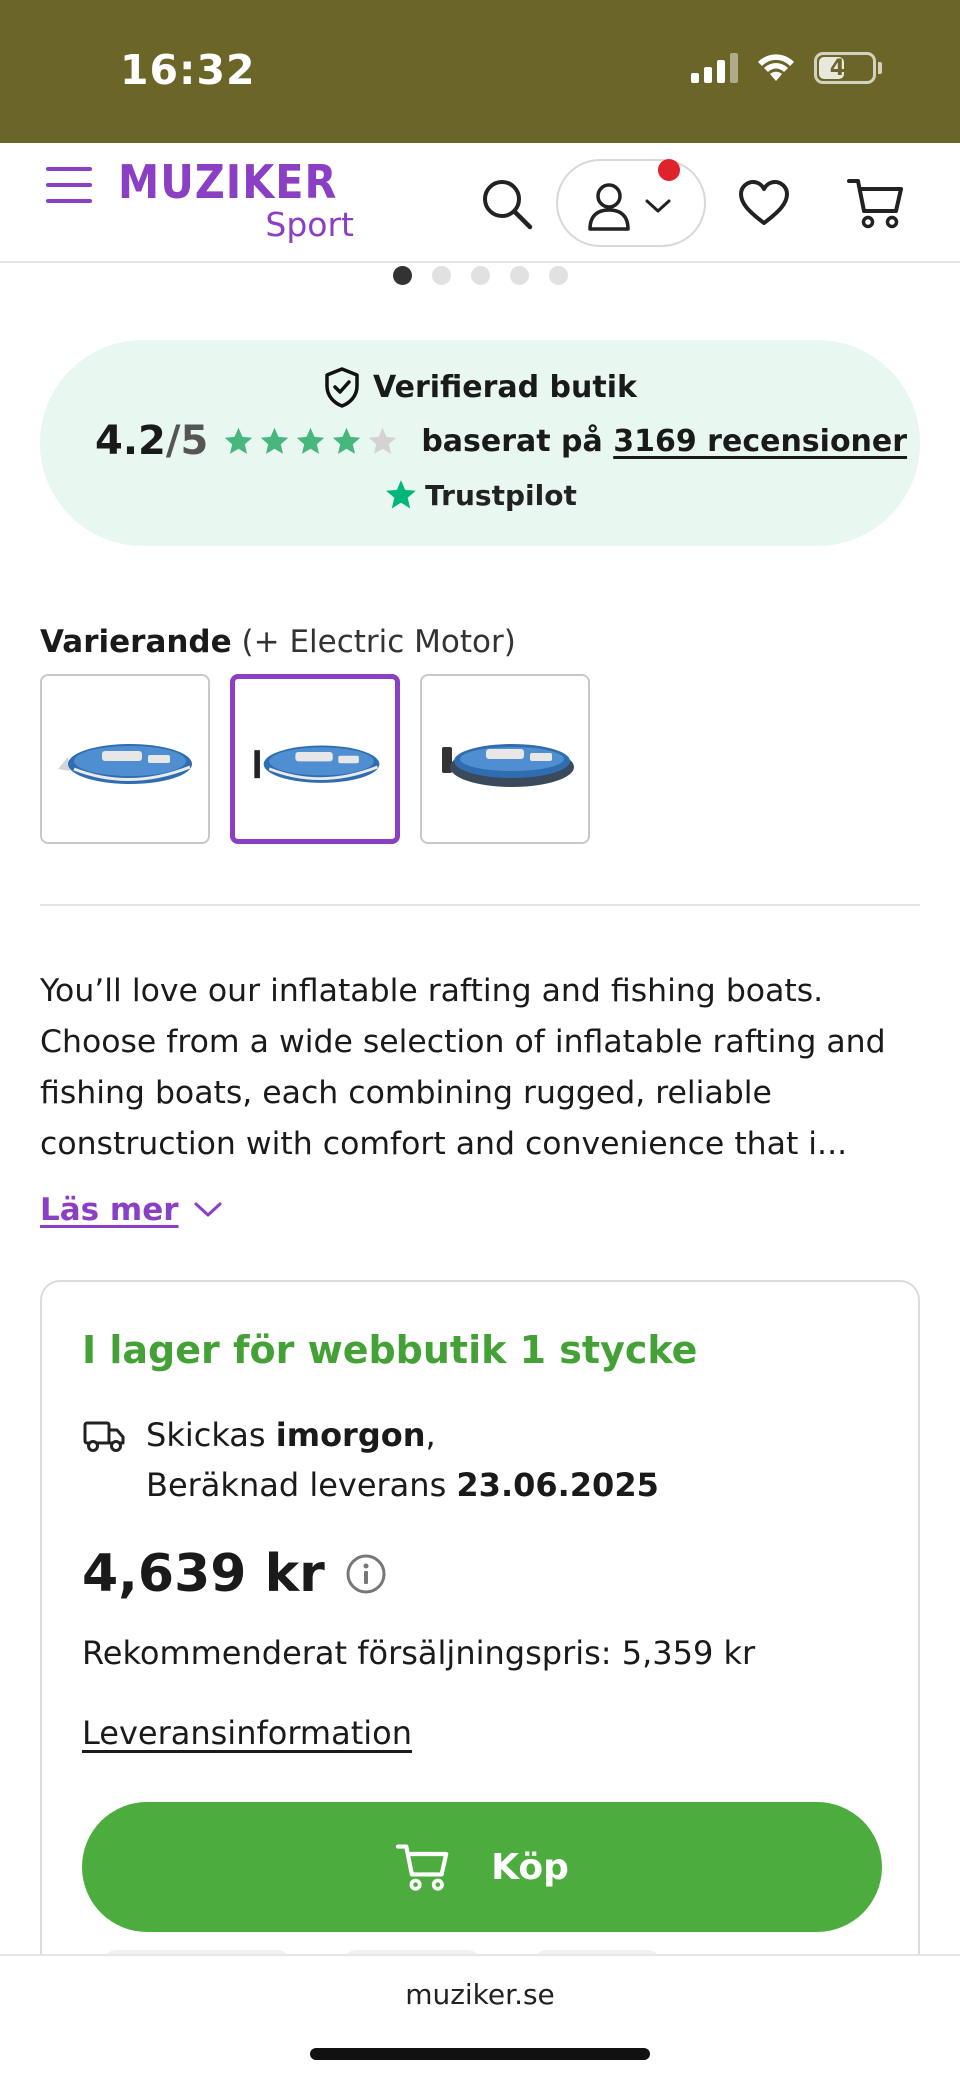 The image size is (960, 2081). I want to click on verified-shop: Verifierad butik, so click(480, 387).